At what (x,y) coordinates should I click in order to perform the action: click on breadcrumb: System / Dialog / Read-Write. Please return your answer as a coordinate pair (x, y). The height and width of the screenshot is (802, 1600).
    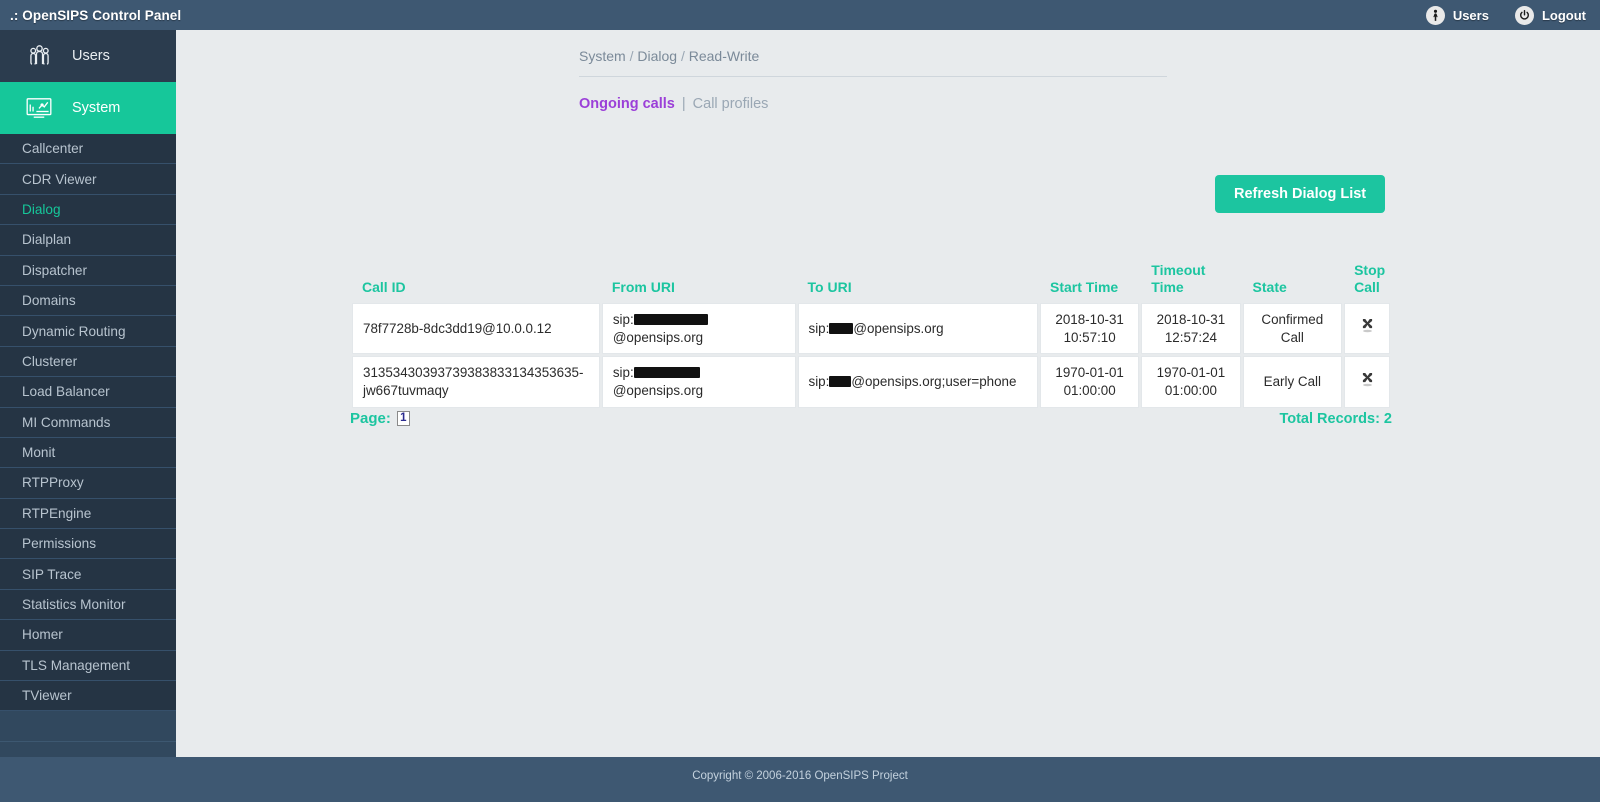
    Looking at the image, I should click on (669, 56).